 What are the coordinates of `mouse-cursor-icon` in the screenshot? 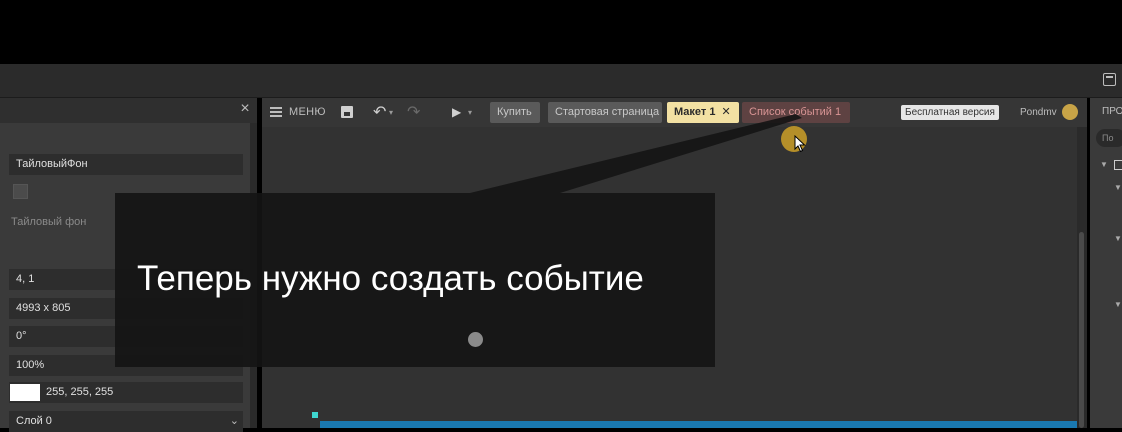 It's located at (800, 144).